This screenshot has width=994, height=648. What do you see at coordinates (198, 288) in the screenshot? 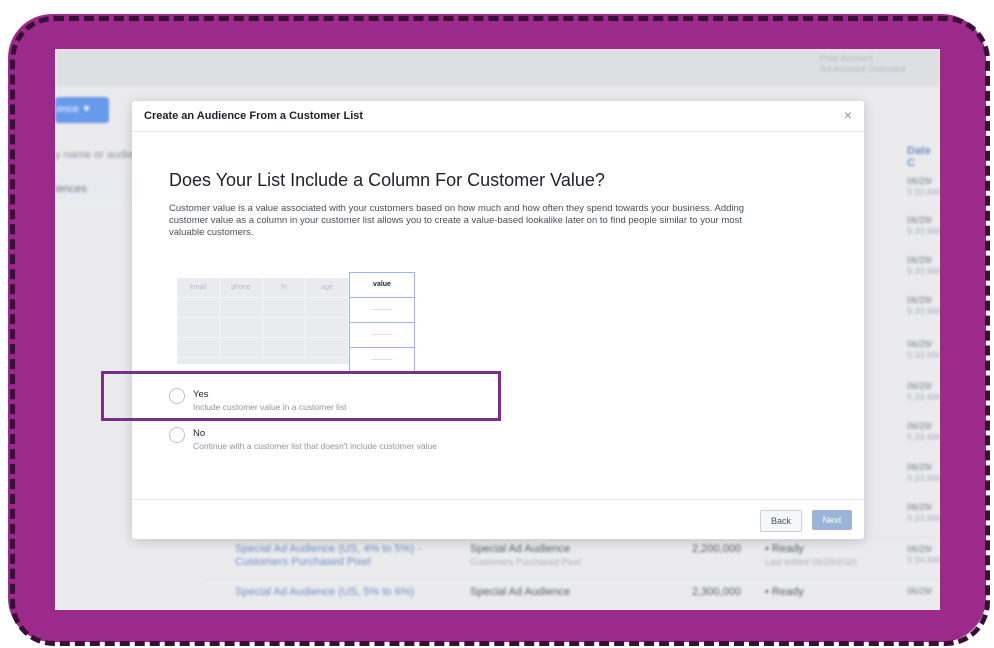
I see `illustration-header: email` at bounding box center [198, 288].